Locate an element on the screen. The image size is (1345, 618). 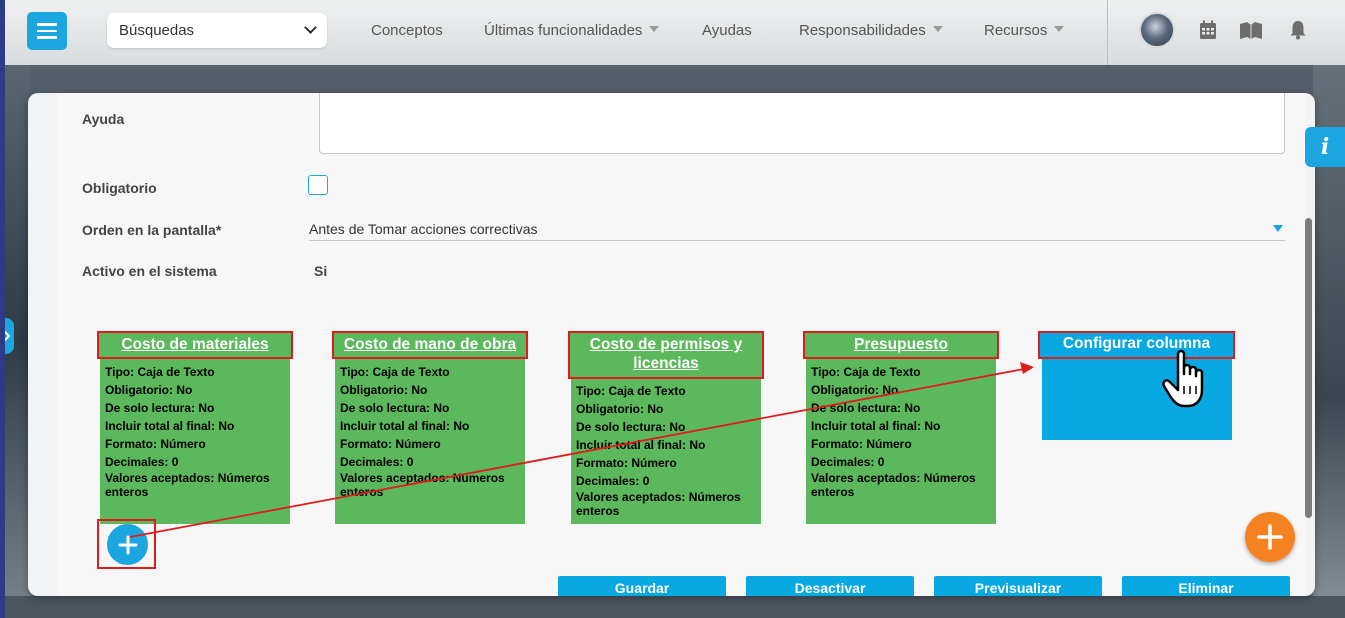
menu-button is located at coordinates (47, 31).